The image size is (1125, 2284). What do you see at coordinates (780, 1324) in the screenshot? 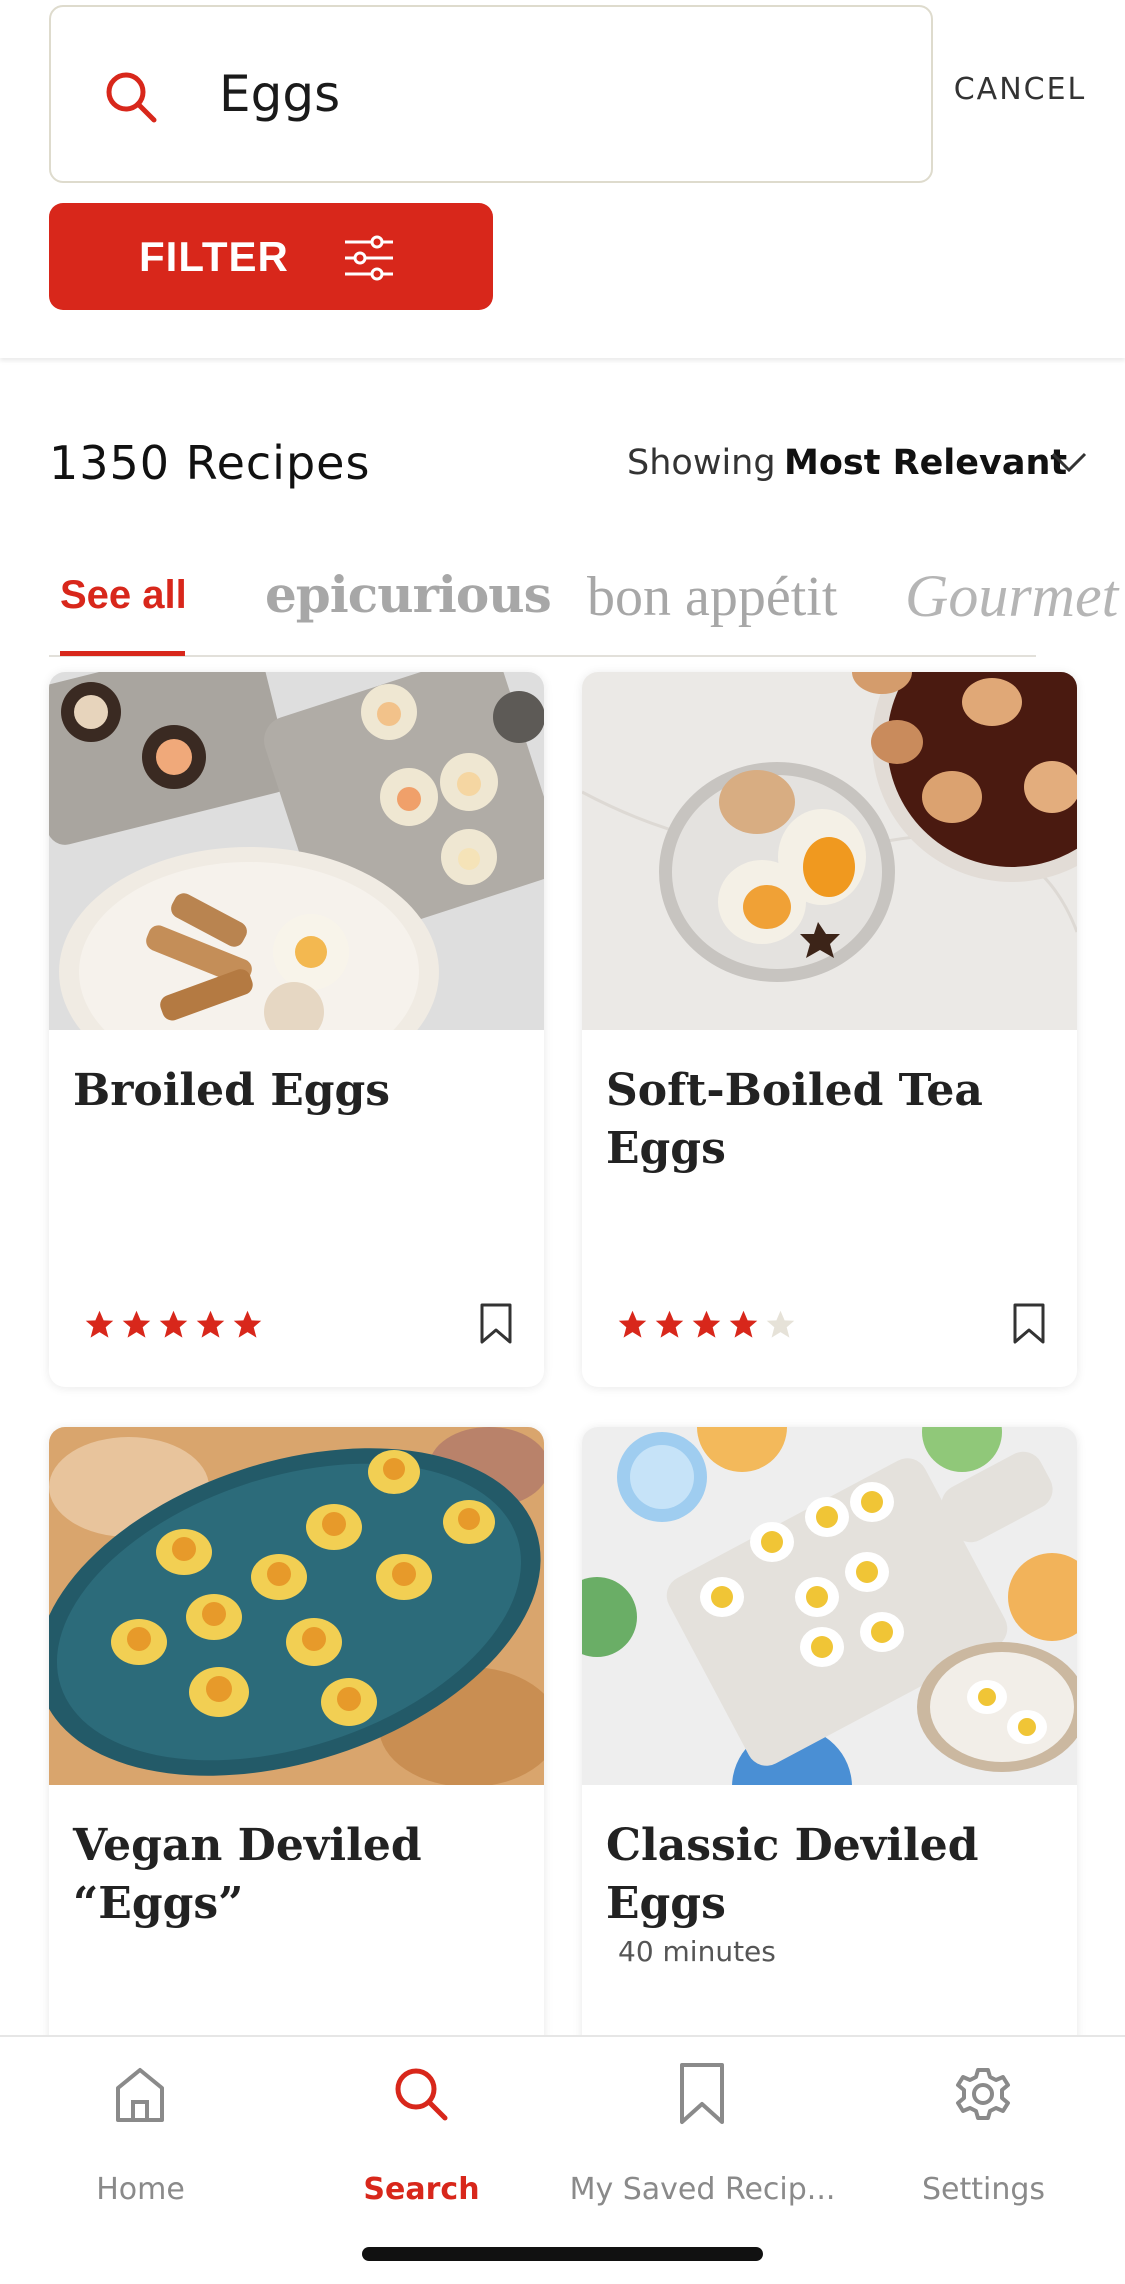
I see `star-empty-icon` at bounding box center [780, 1324].